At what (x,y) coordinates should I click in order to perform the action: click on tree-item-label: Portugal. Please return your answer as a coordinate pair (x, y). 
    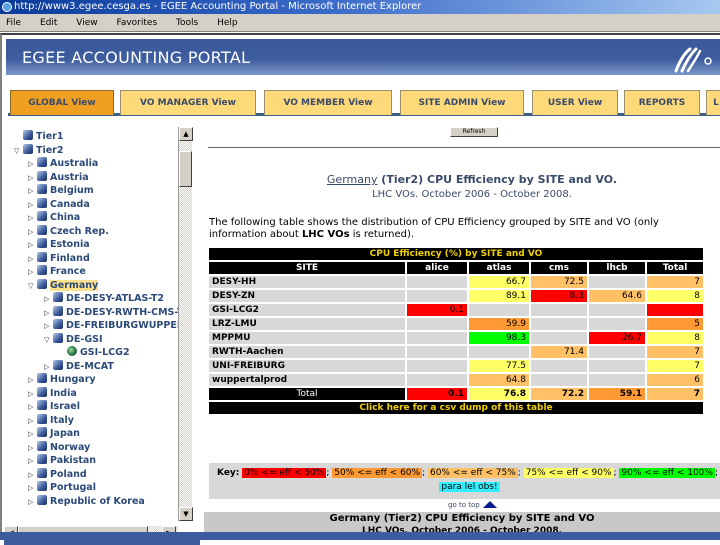
    Looking at the image, I should click on (73, 487).